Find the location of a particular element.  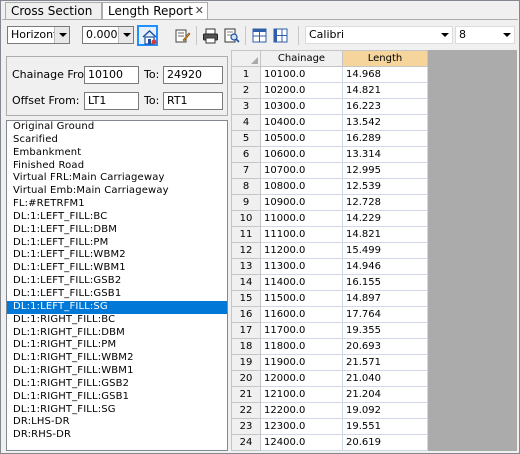

length-cell: 21.204 is located at coordinates (385, 394).